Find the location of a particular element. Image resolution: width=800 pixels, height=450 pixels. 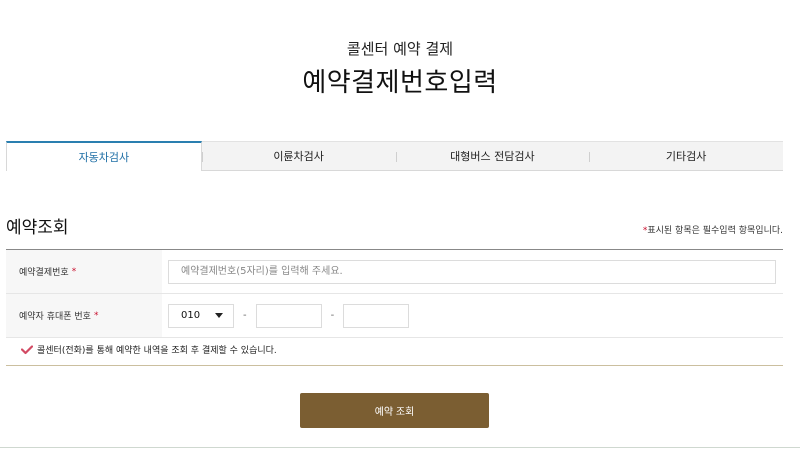

tab-bus-inspection: 대형버스 전담검사 is located at coordinates (492, 155).